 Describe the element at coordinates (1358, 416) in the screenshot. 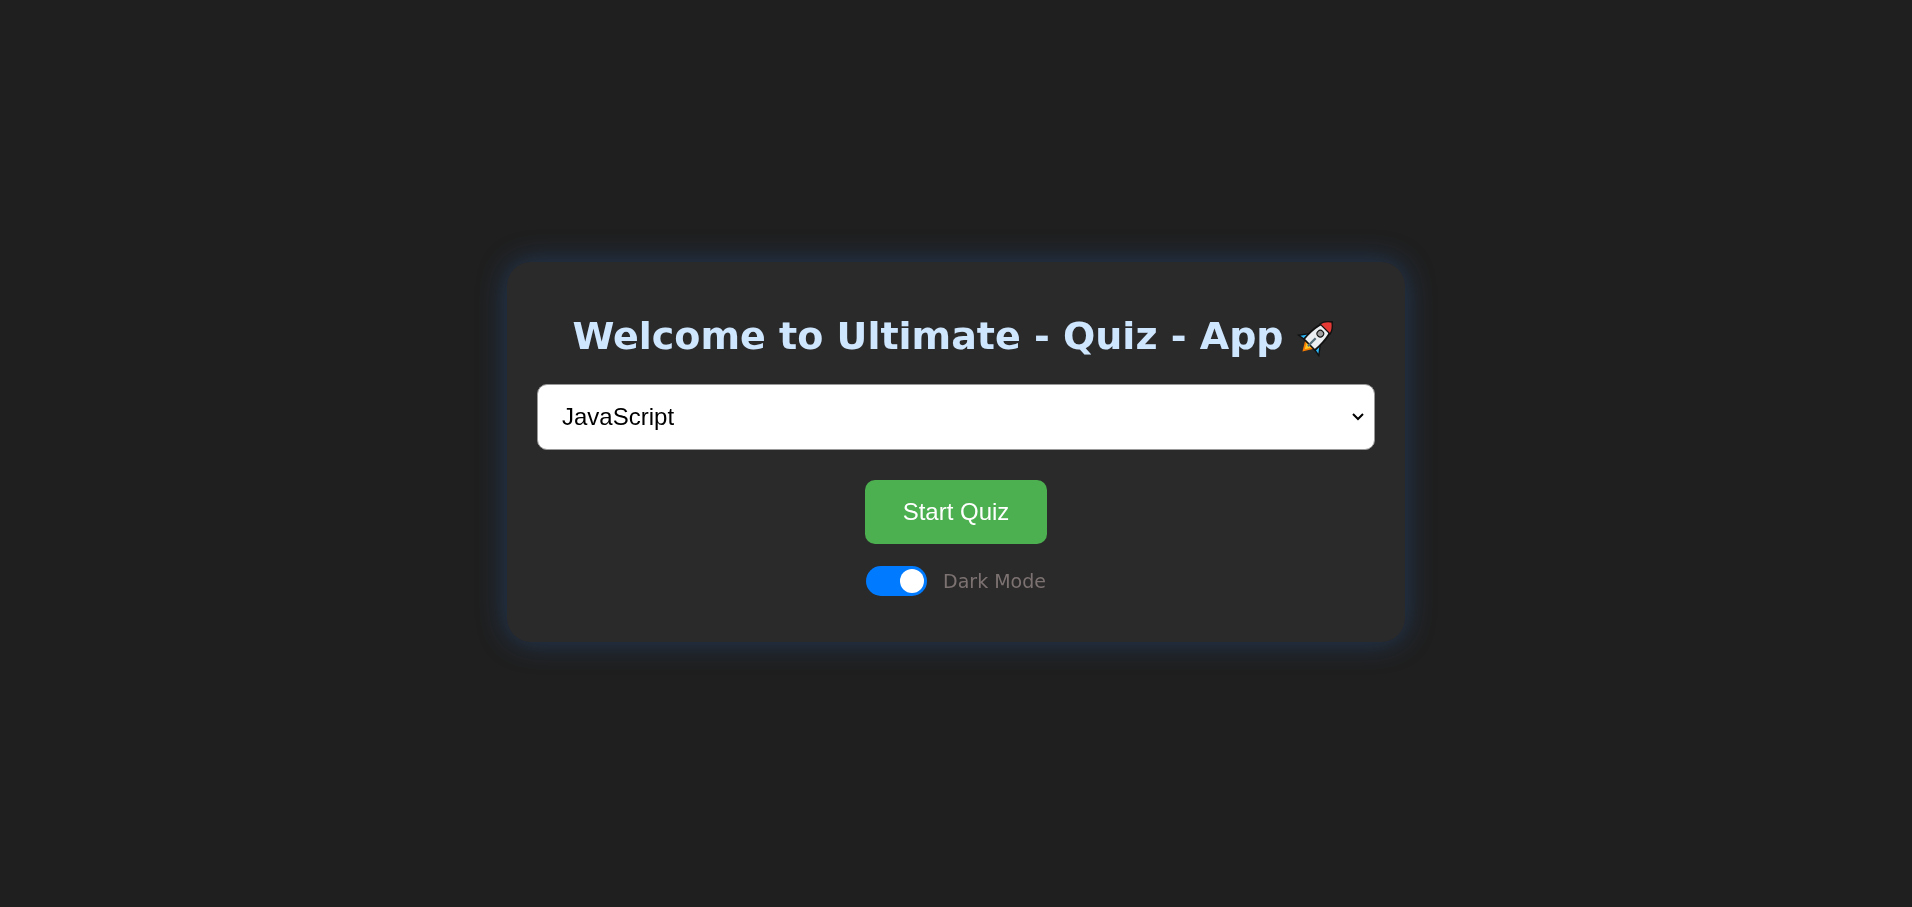

I see `chevron-down-icon` at that location.